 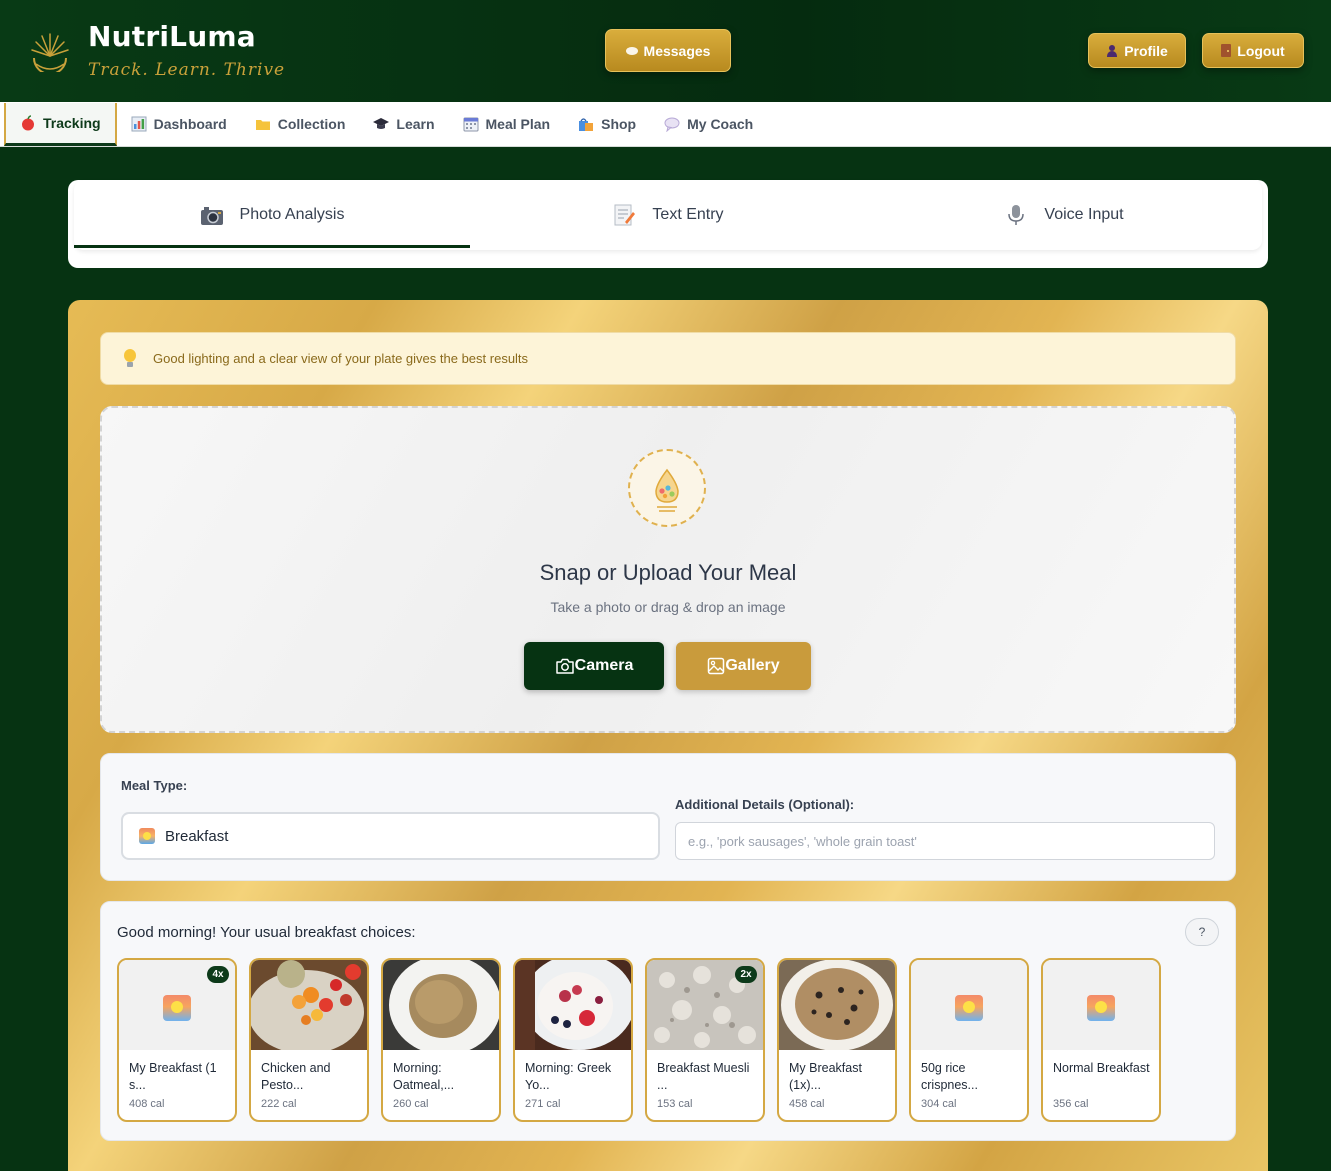 What do you see at coordinates (50, 52) in the screenshot?
I see `sunrise-logo-icon` at bounding box center [50, 52].